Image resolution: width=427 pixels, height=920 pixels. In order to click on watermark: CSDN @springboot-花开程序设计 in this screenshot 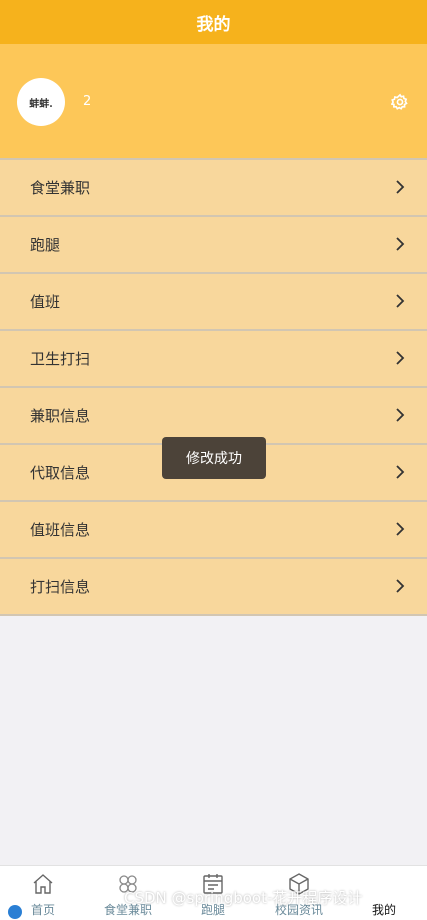, I will do `click(243, 898)`.